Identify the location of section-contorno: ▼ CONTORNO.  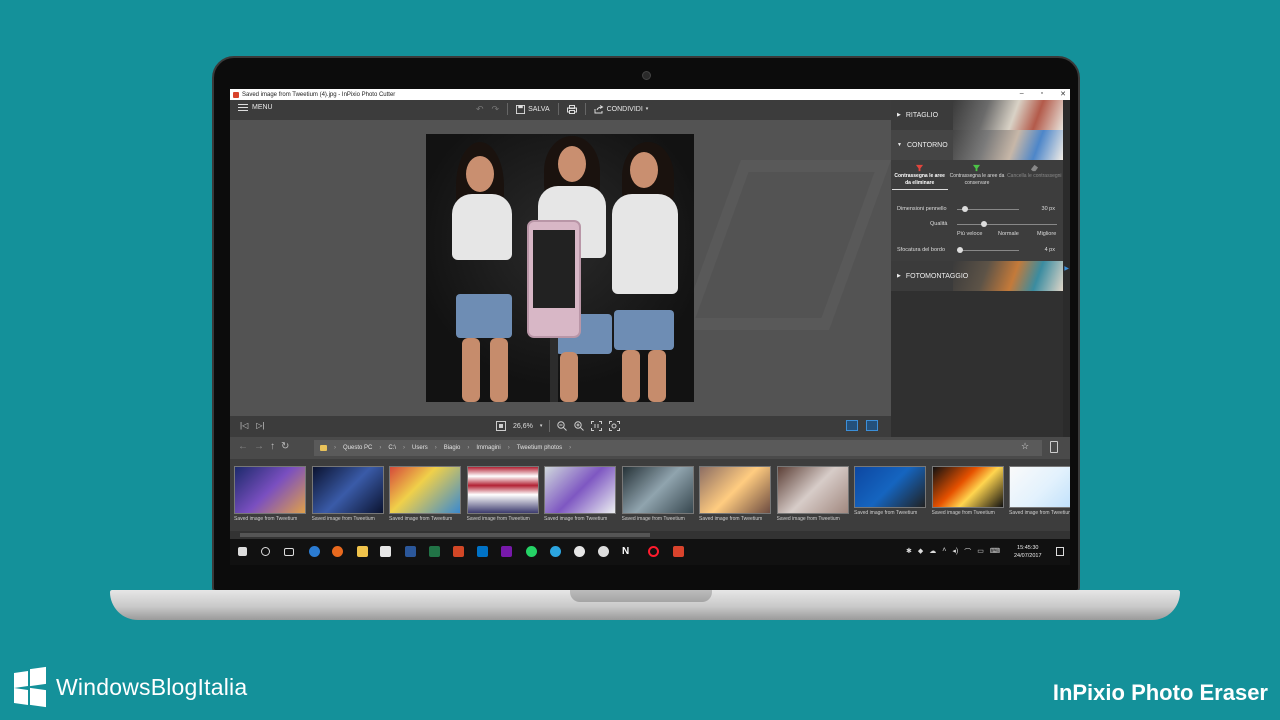
(977, 145).